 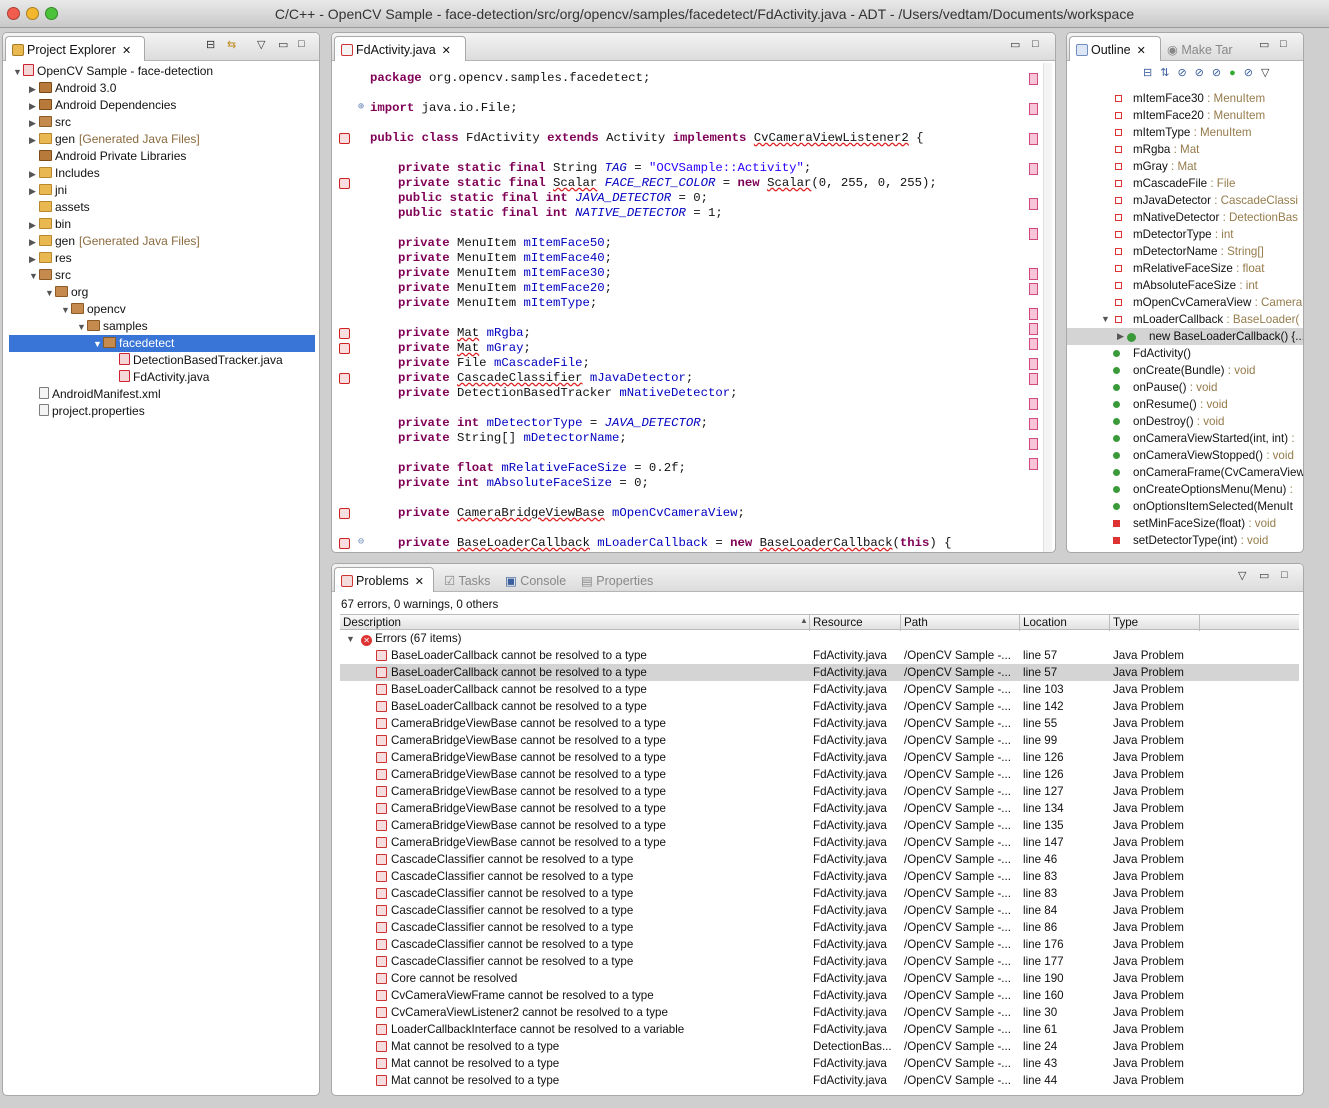 What do you see at coordinates (361, 542) in the screenshot?
I see `fold-toggle-icon: ⊖` at bounding box center [361, 542].